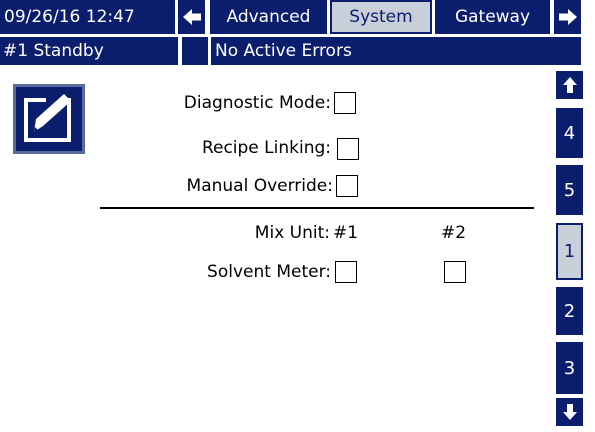 The height and width of the screenshot is (432, 595). What do you see at coordinates (346, 272) in the screenshot?
I see `solvent-meter-unit1-checkbox` at bounding box center [346, 272].